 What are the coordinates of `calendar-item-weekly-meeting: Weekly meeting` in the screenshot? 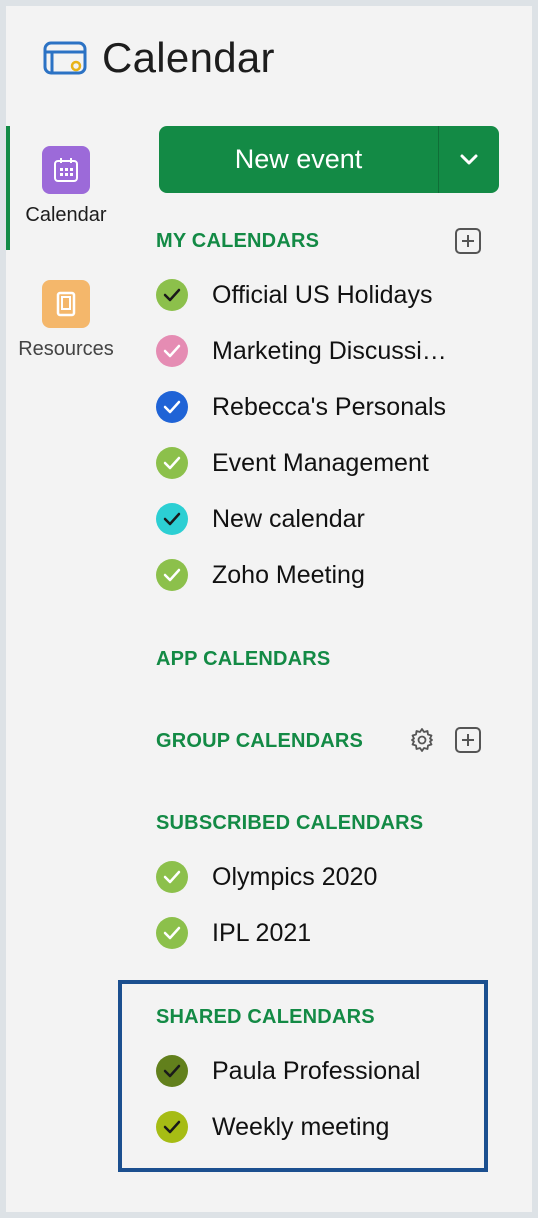 It's located at (272, 1127).